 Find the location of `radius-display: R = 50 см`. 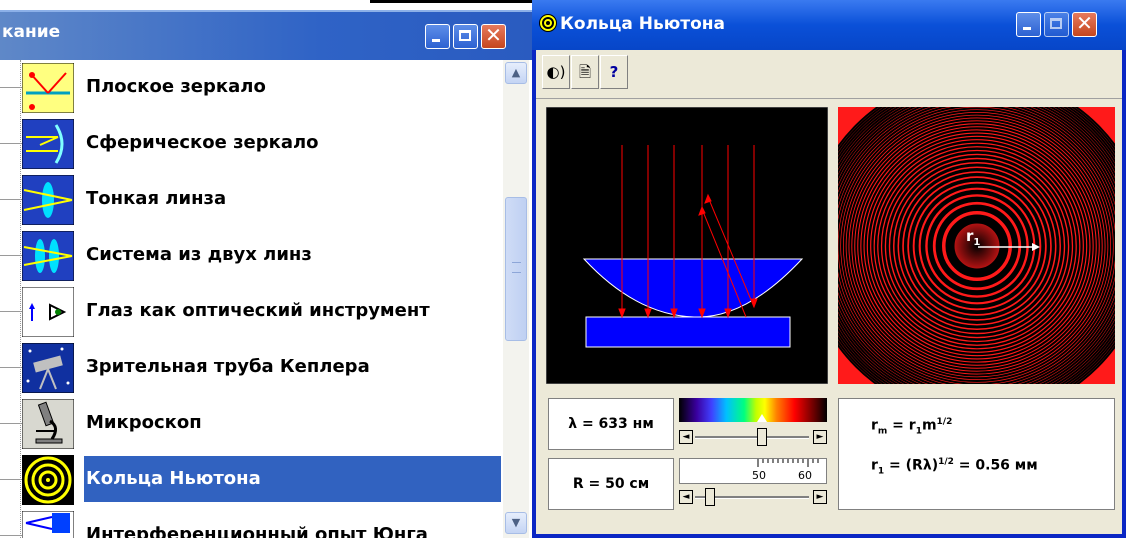

radius-display: R = 50 см is located at coordinates (611, 484).